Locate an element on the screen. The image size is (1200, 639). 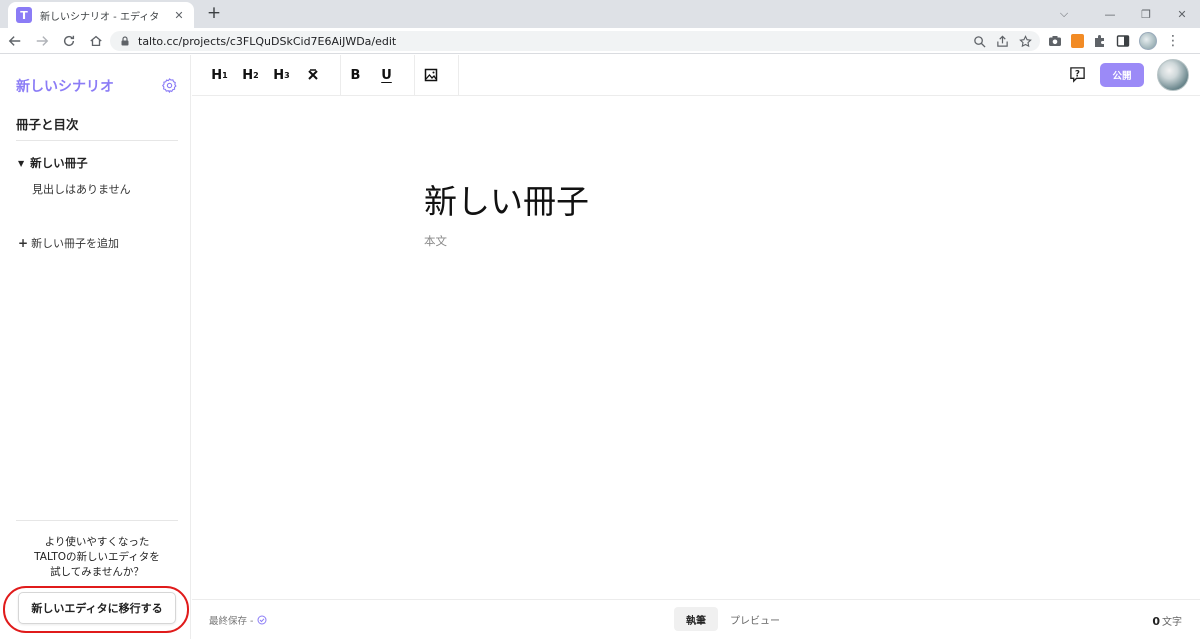
side-panel-icon is located at coordinates (1123, 41).